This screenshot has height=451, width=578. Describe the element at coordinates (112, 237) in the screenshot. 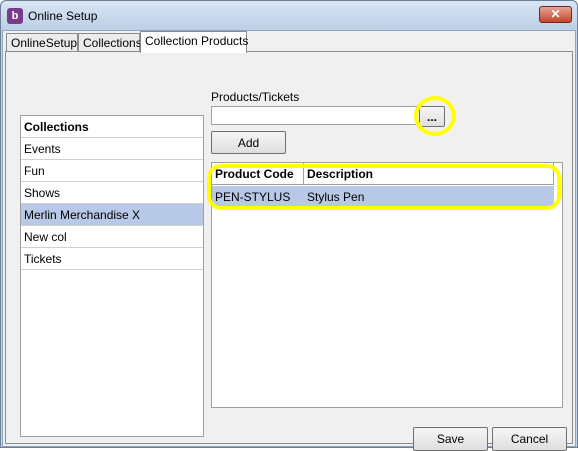

I see `list-item: New col` at that location.